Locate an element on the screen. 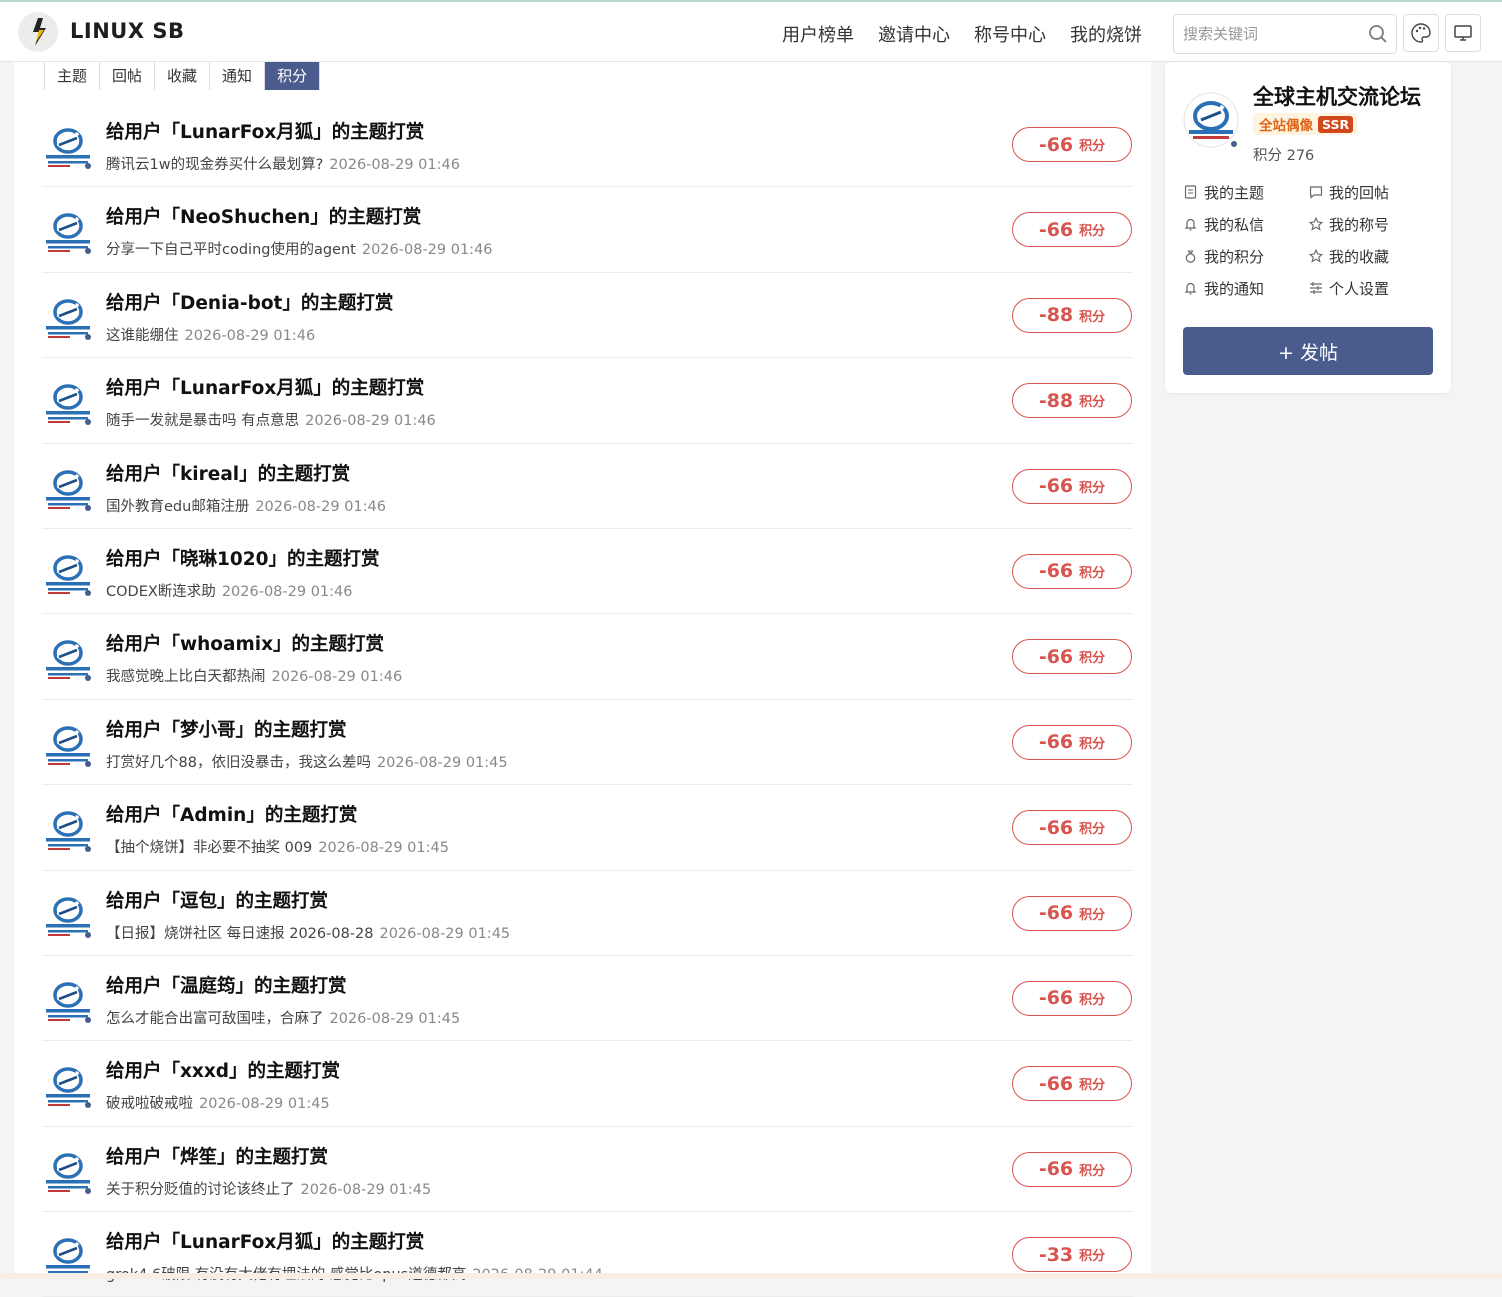  user-menu-item: 我的主题 is located at coordinates (1245, 192).